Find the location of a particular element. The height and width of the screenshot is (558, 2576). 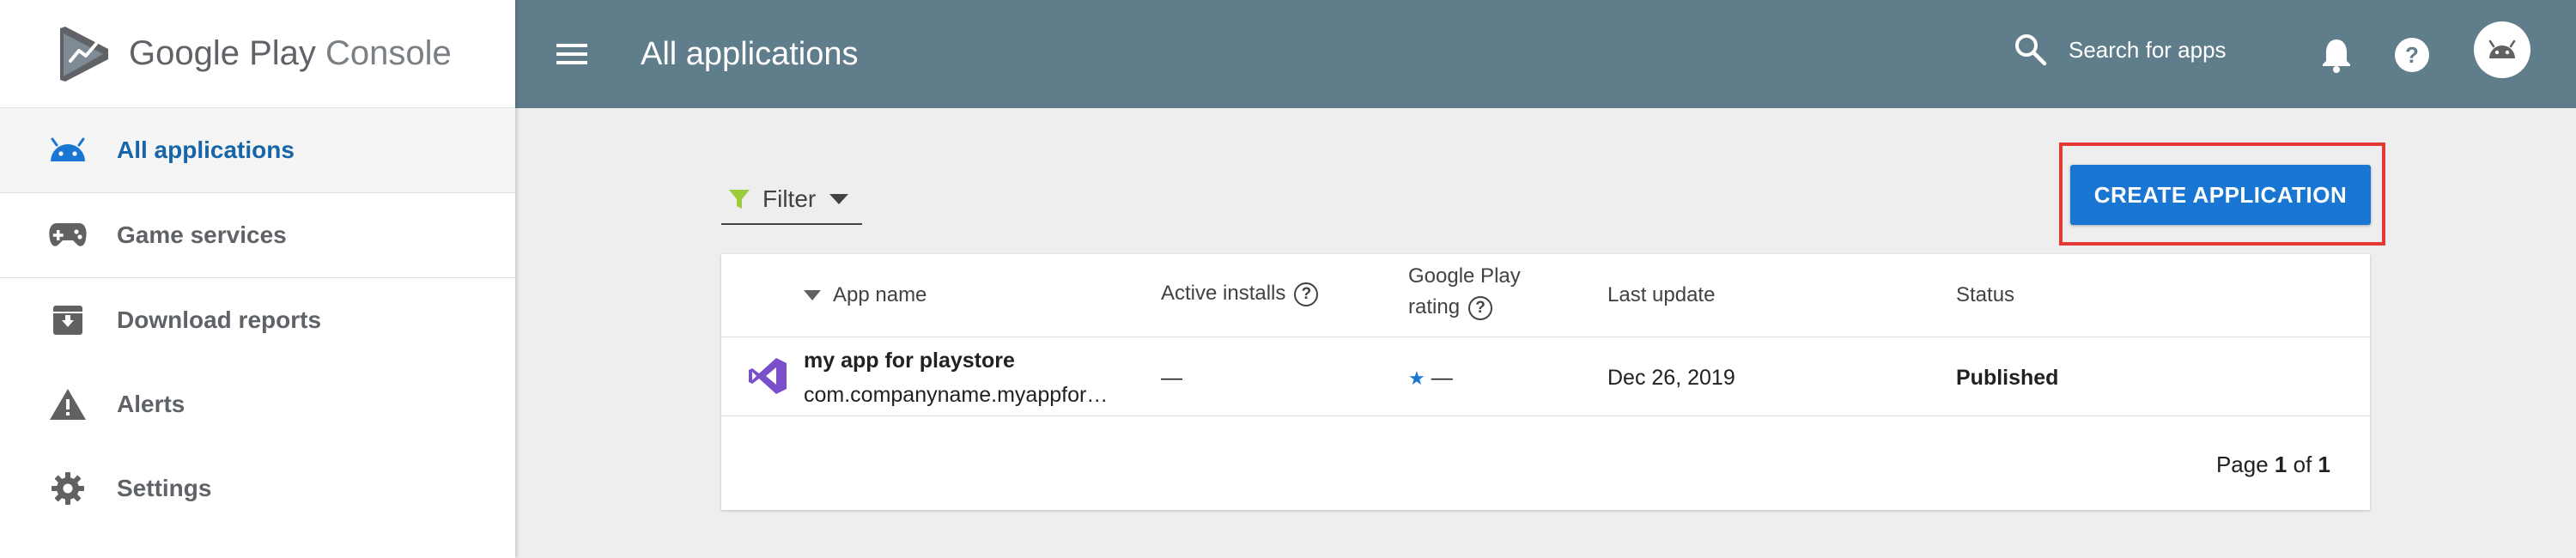

filter-dropdown: Filter is located at coordinates (792, 200).